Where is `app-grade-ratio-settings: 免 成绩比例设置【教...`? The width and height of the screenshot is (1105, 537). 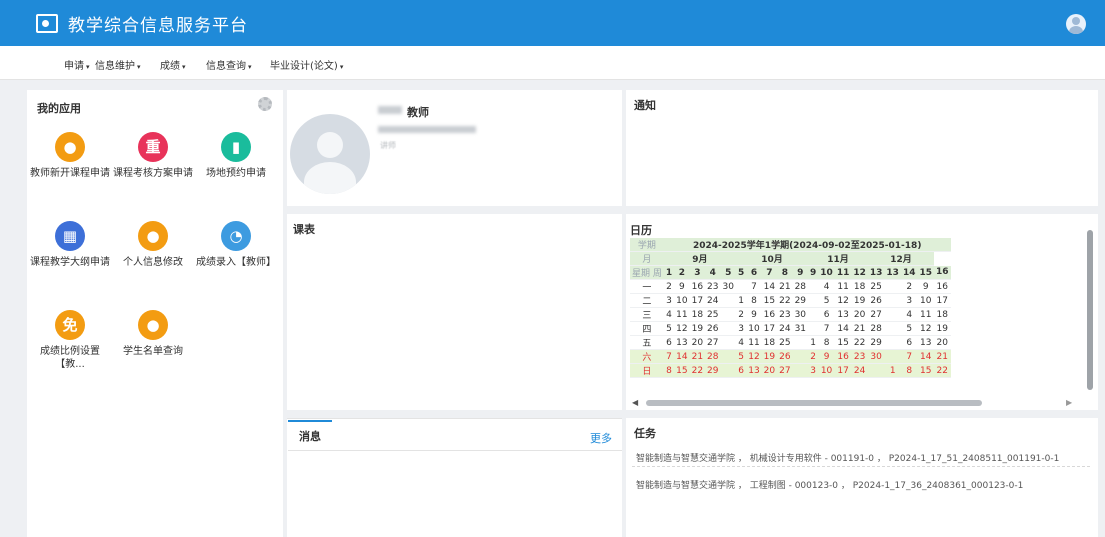
app-grade-ratio-settings: 免 成绩比例设置【教... is located at coordinates (70, 340).